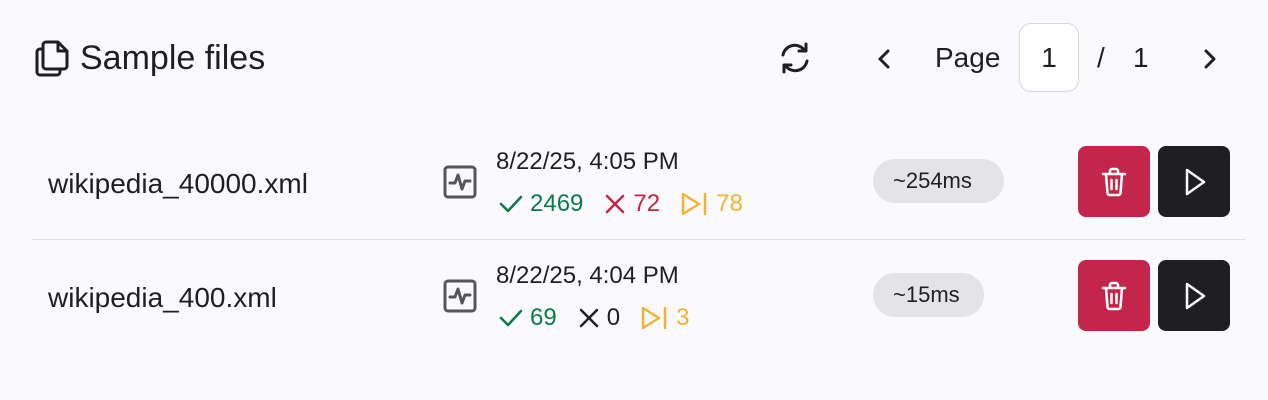 This screenshot has width=1268, height=400. What do you see at coordinates (711, 204) in the screenshot?
I see `skipped-stat: 78` at bounding box center [711, 204].